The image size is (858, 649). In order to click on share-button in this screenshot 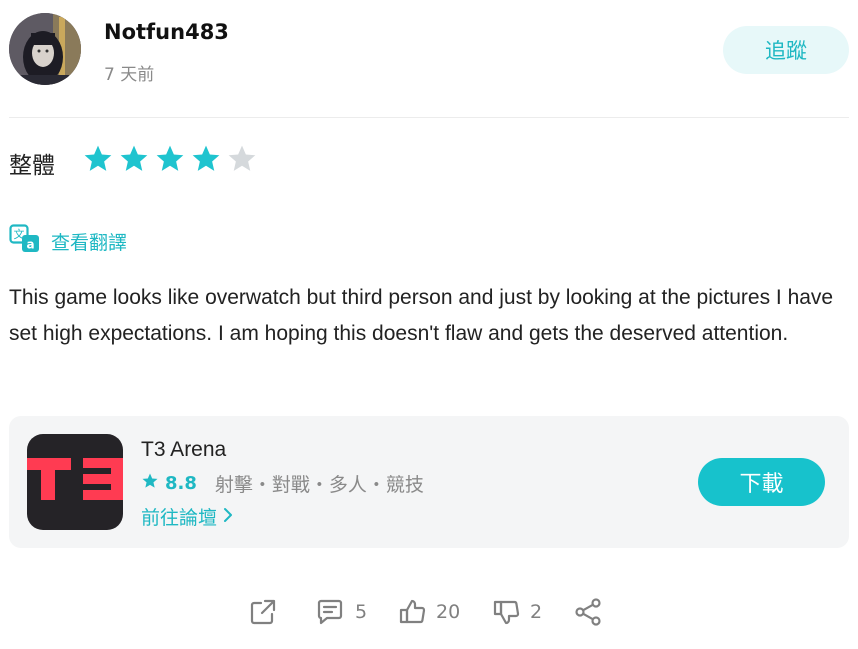, I will do `click(588, 612)`.